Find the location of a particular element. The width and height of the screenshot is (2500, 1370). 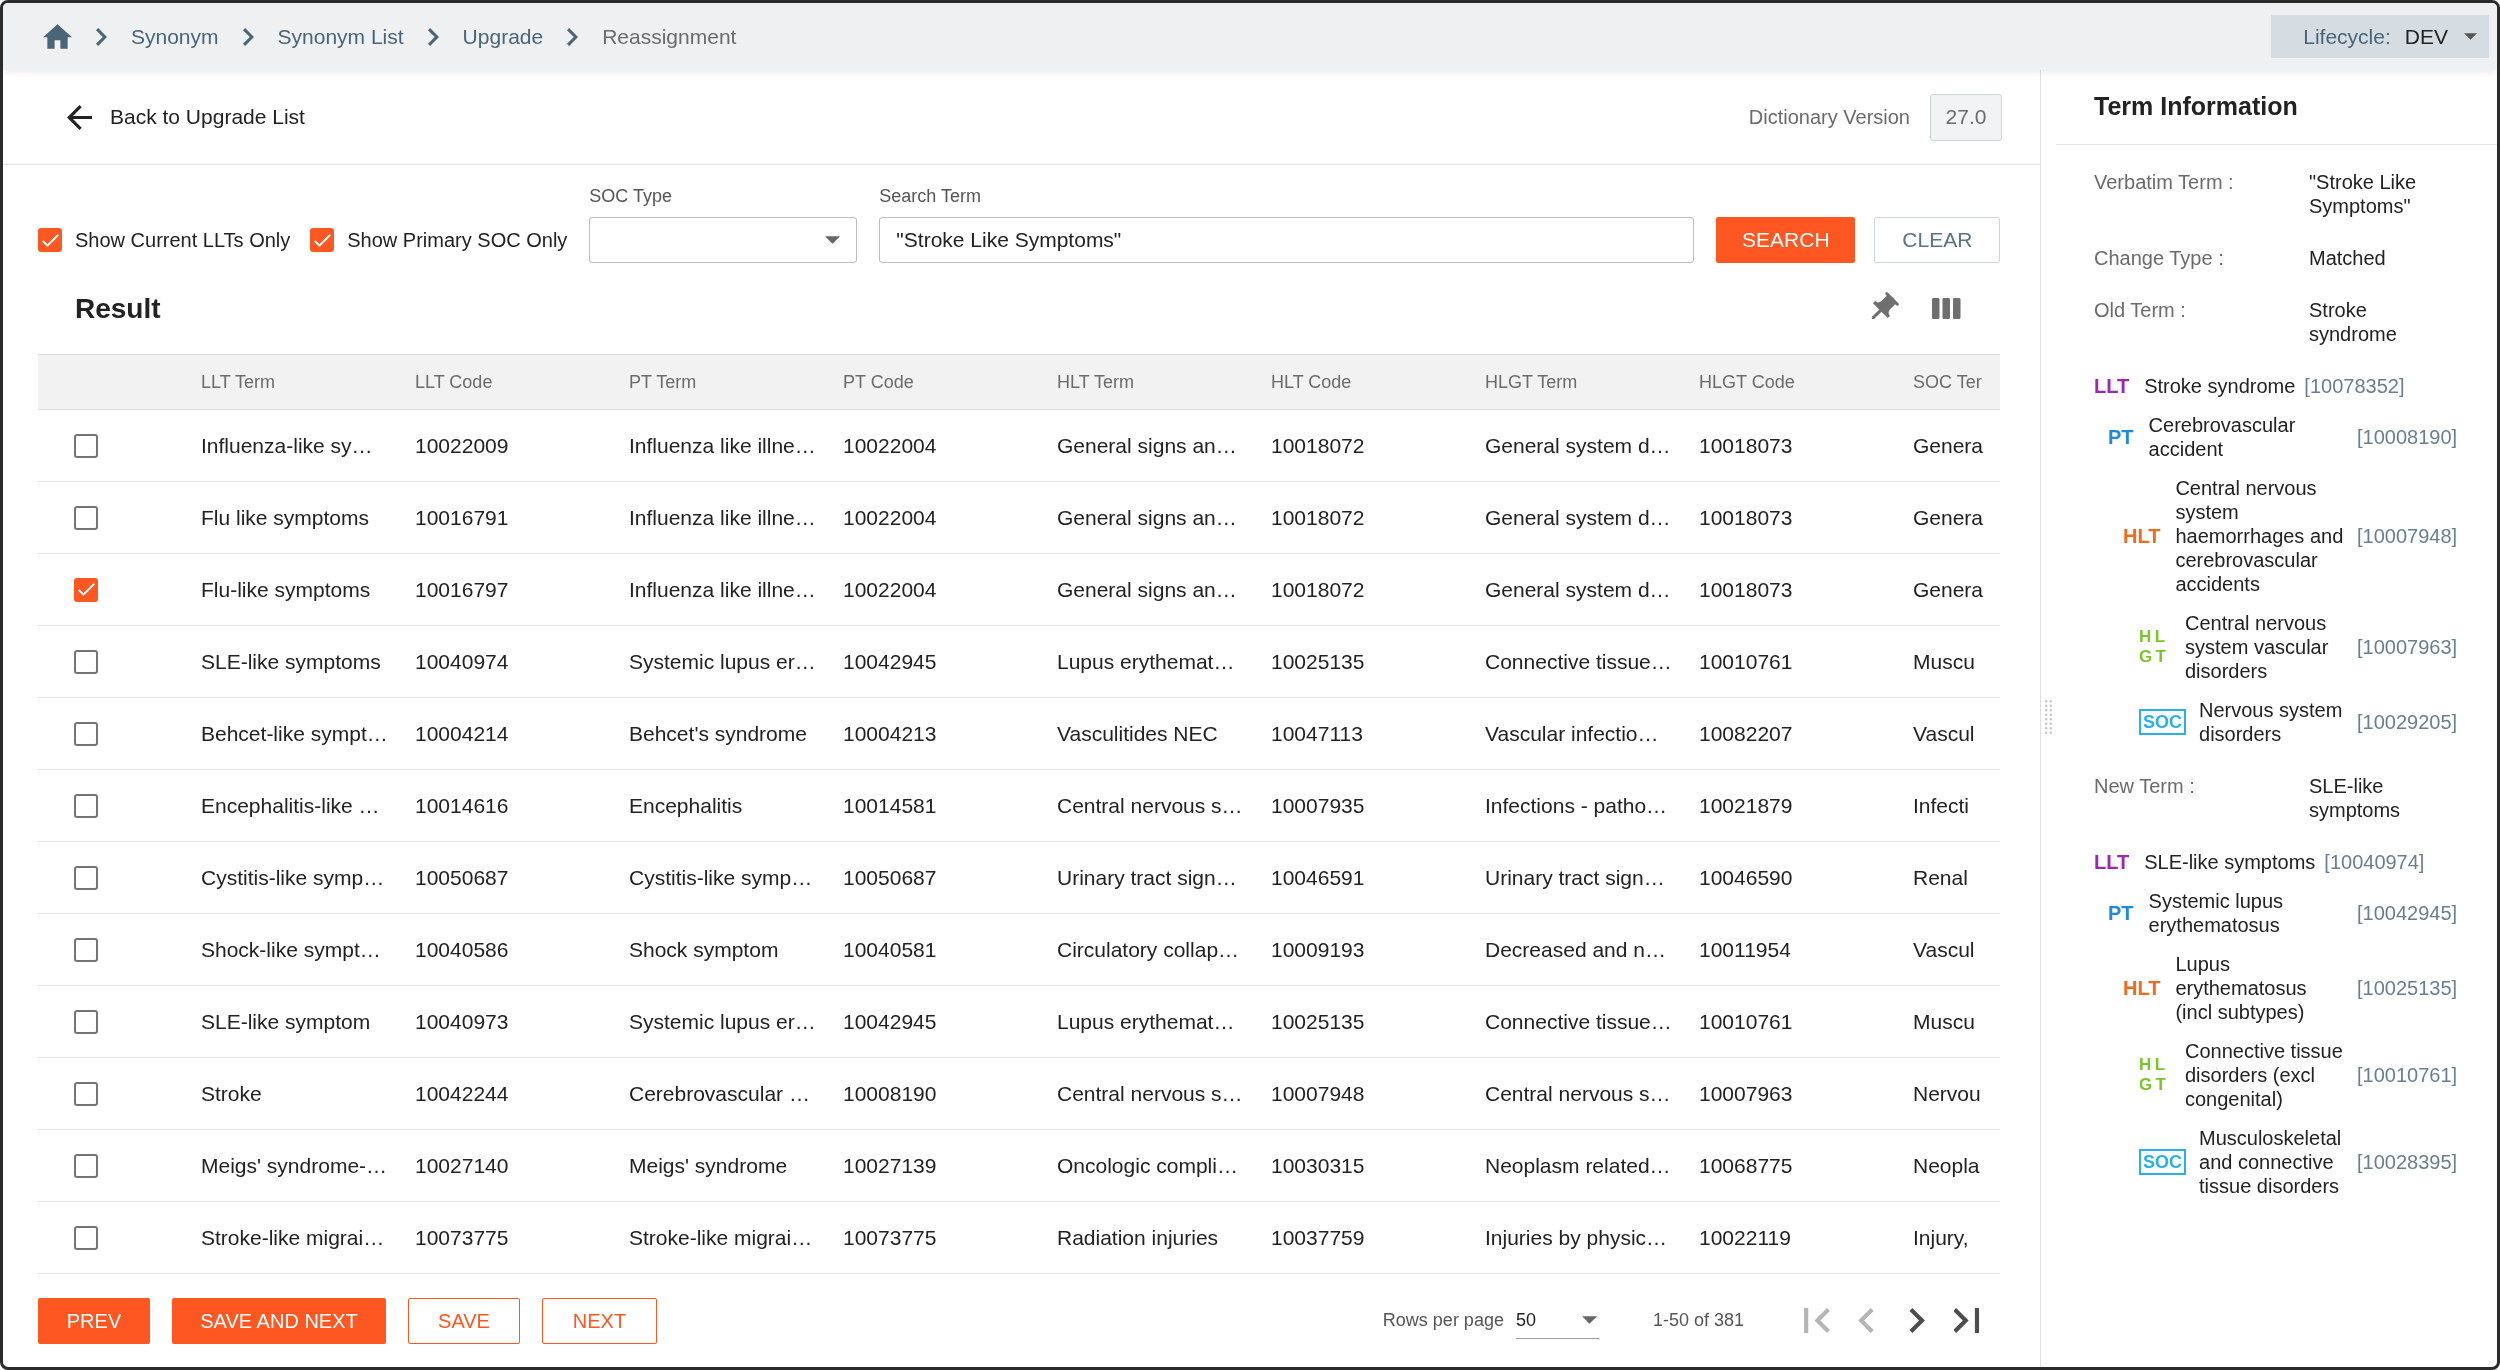

save-and-next-button: SAVE AND NEXT is located at coordinates (279, 1320).